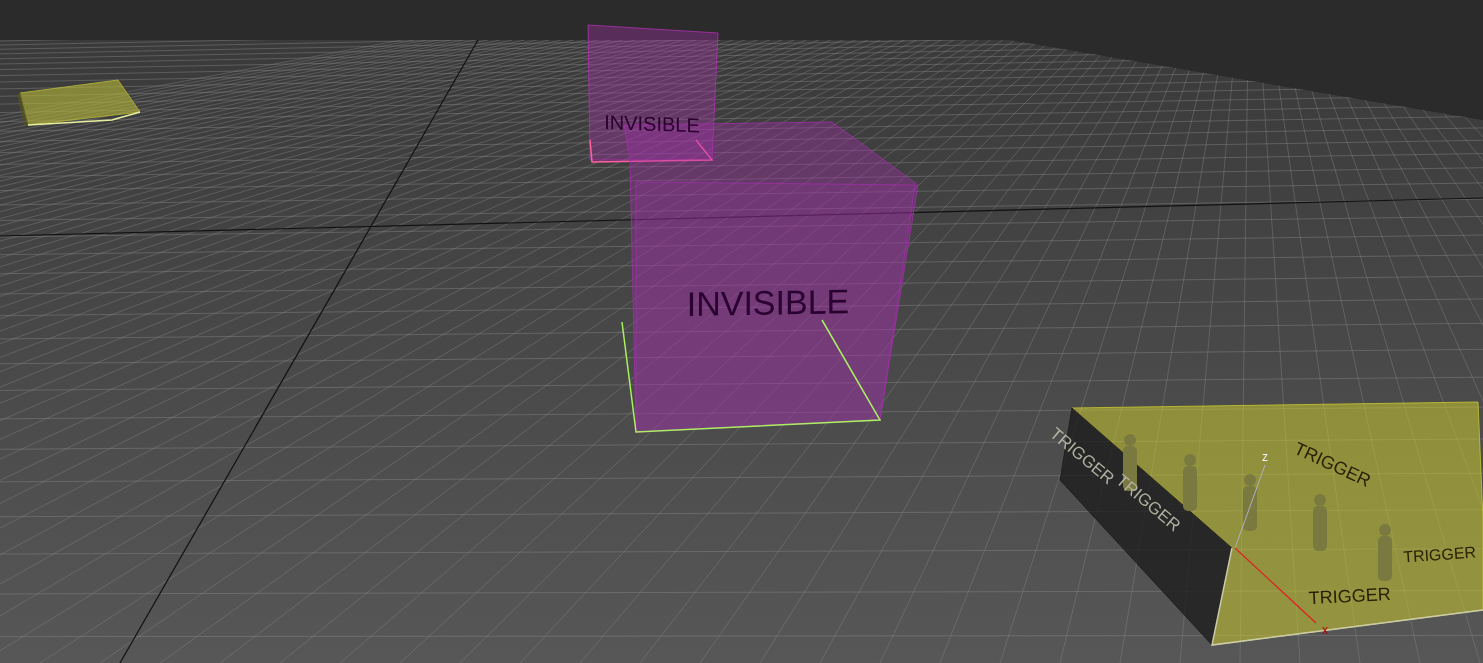 The height and width of the screenshot is (663, 1483). Describe the element at coordinates (79, 102) in the screenshot. I see `trigger-box` at that location.